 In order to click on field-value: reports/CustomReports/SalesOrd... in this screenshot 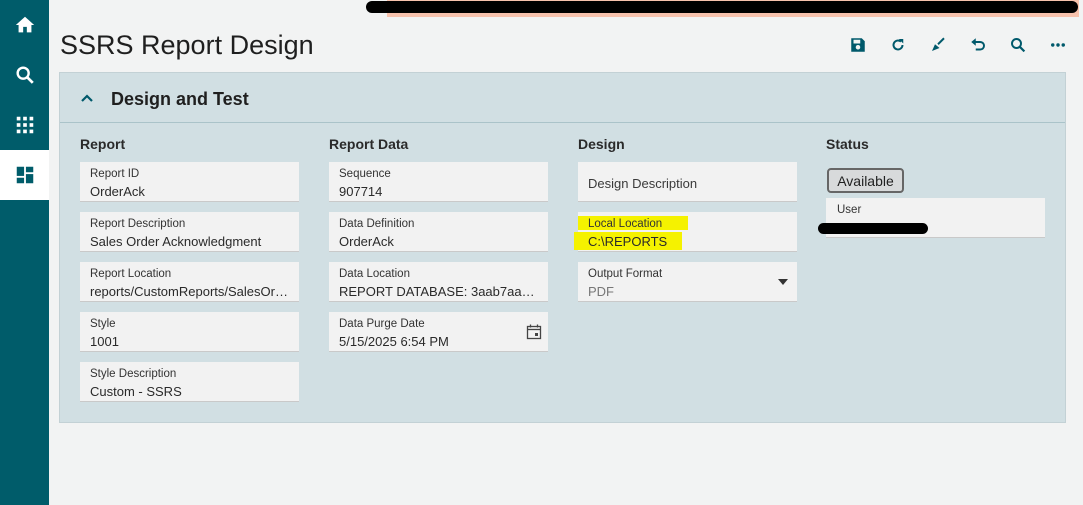, I will do `click(190, 291)`.